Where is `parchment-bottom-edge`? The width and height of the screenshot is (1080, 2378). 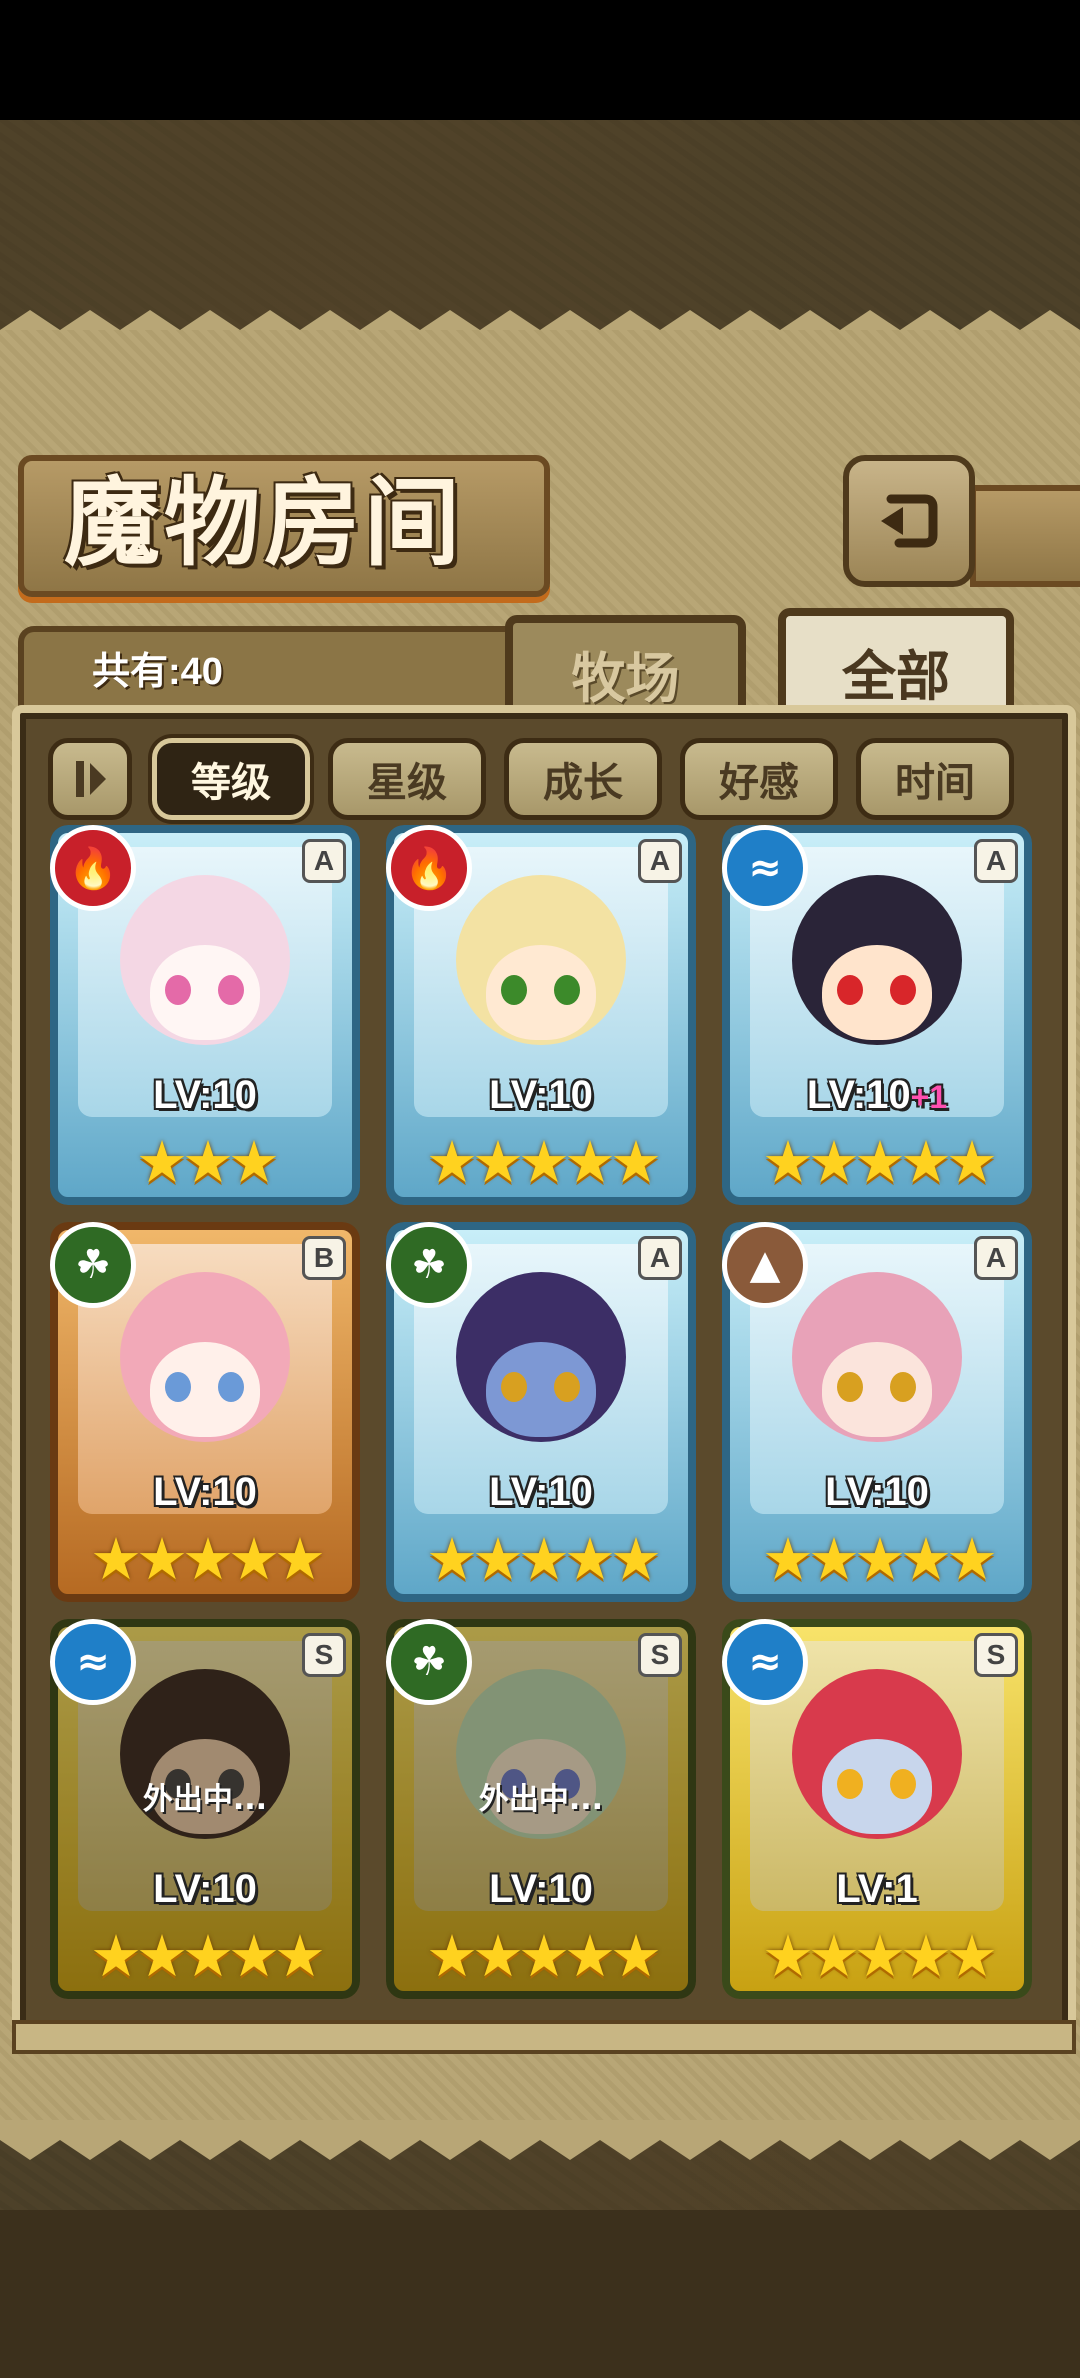 parchment-bottom-edge is located at coordinates (540, 2140).